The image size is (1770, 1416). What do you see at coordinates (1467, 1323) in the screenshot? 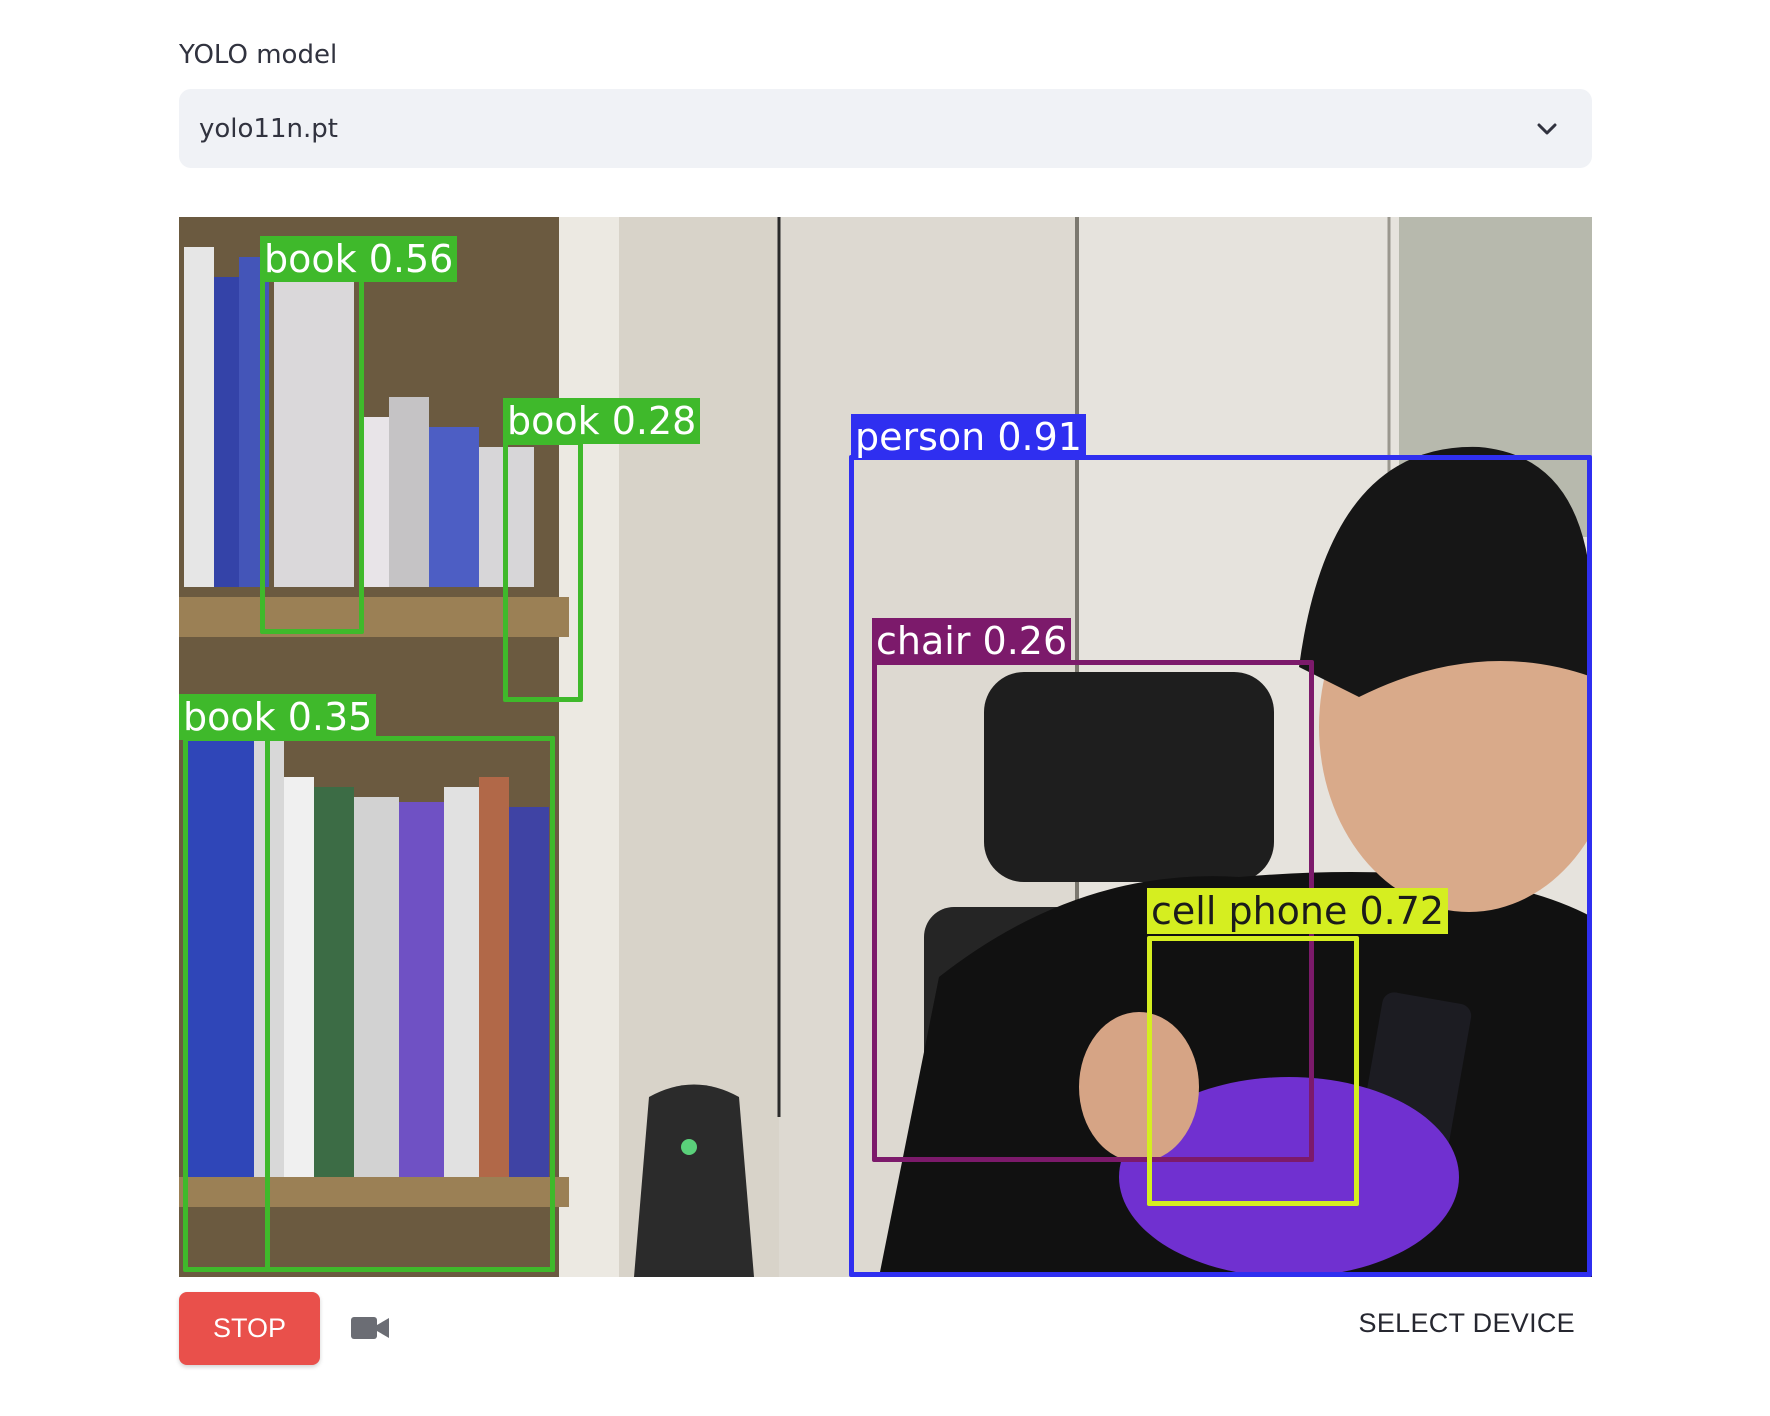
I see `select-device-button: SELECT DEVICE` at bounding box center [1467, 1323].